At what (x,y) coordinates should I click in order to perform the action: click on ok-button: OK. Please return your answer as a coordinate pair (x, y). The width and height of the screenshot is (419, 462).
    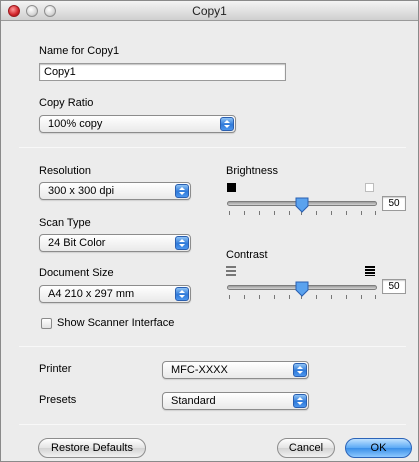
    Looking at the image, I should click on (378, 448).